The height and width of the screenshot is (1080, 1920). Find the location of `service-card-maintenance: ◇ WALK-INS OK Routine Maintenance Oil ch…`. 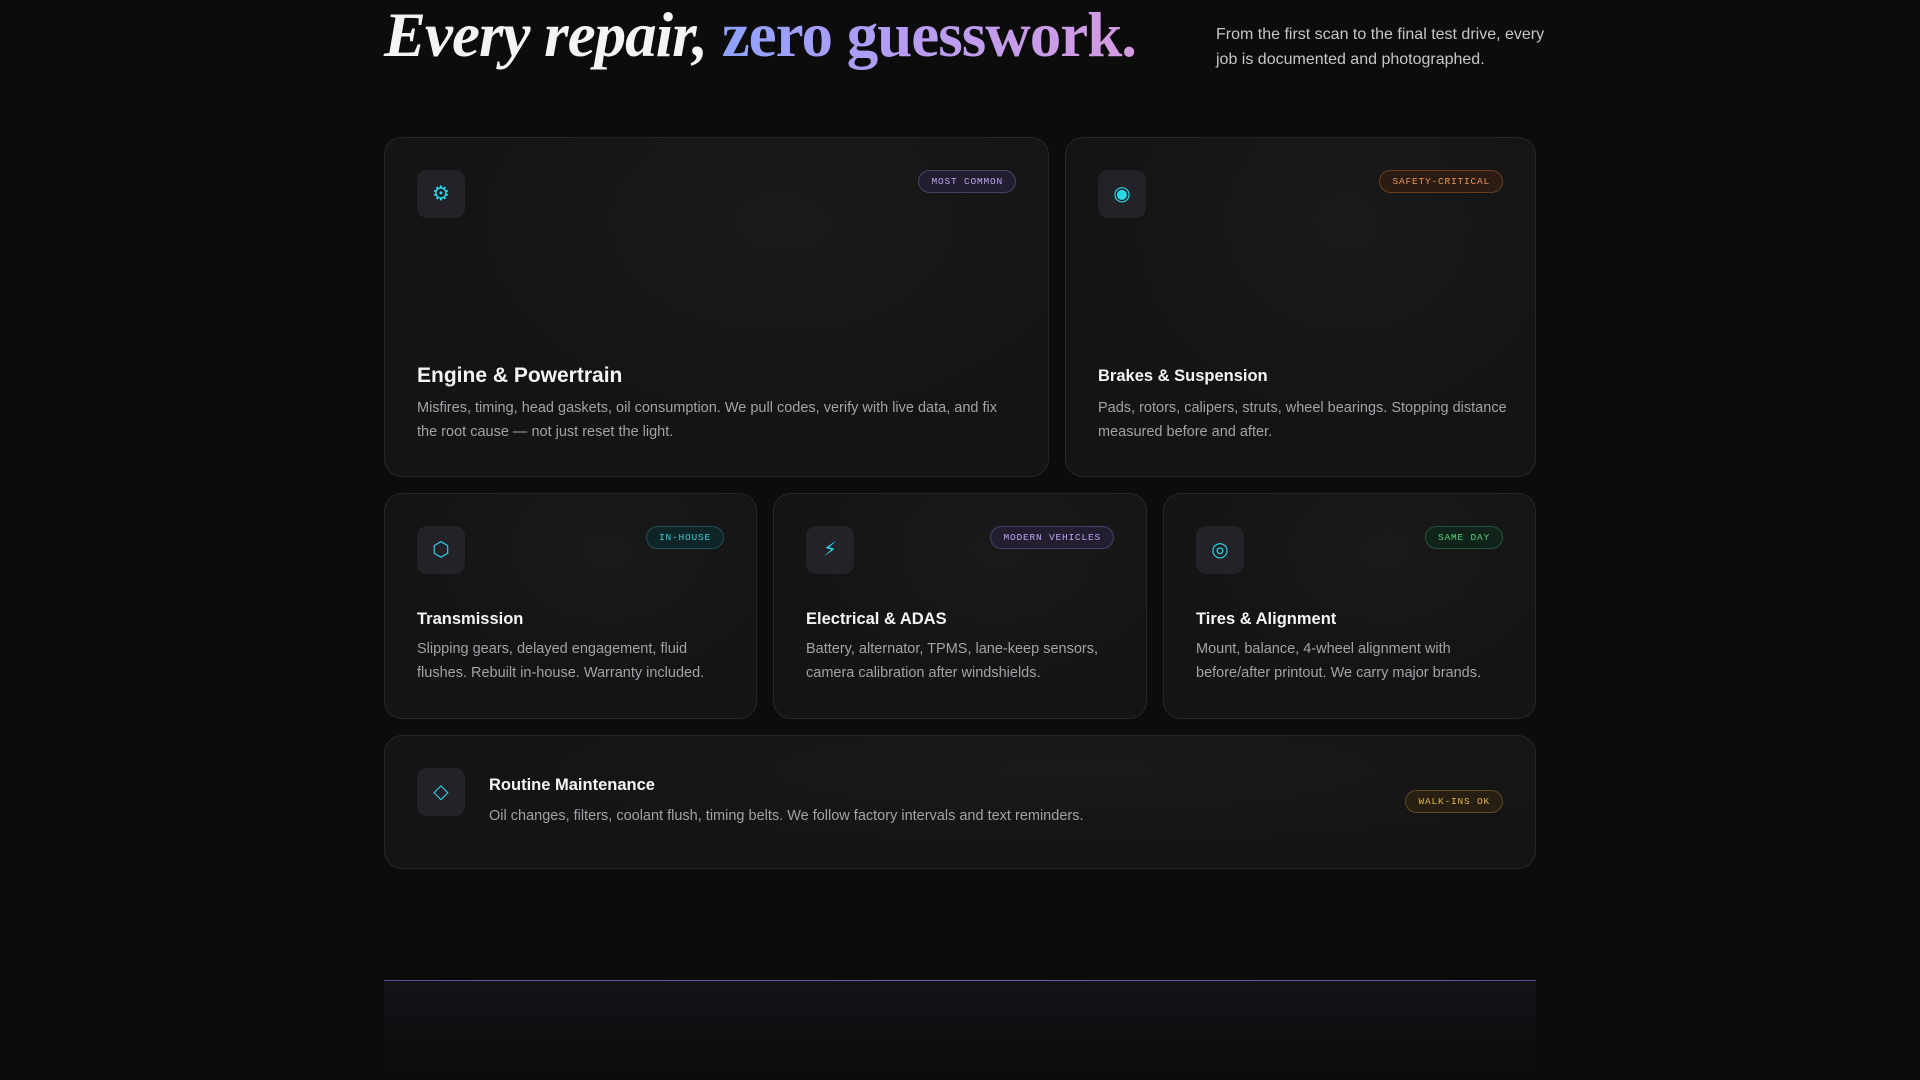

service-card-maintenance: ◇ WALK-INS OK Routine Maintenance Oil ch… is located at coordinates (960, 802).